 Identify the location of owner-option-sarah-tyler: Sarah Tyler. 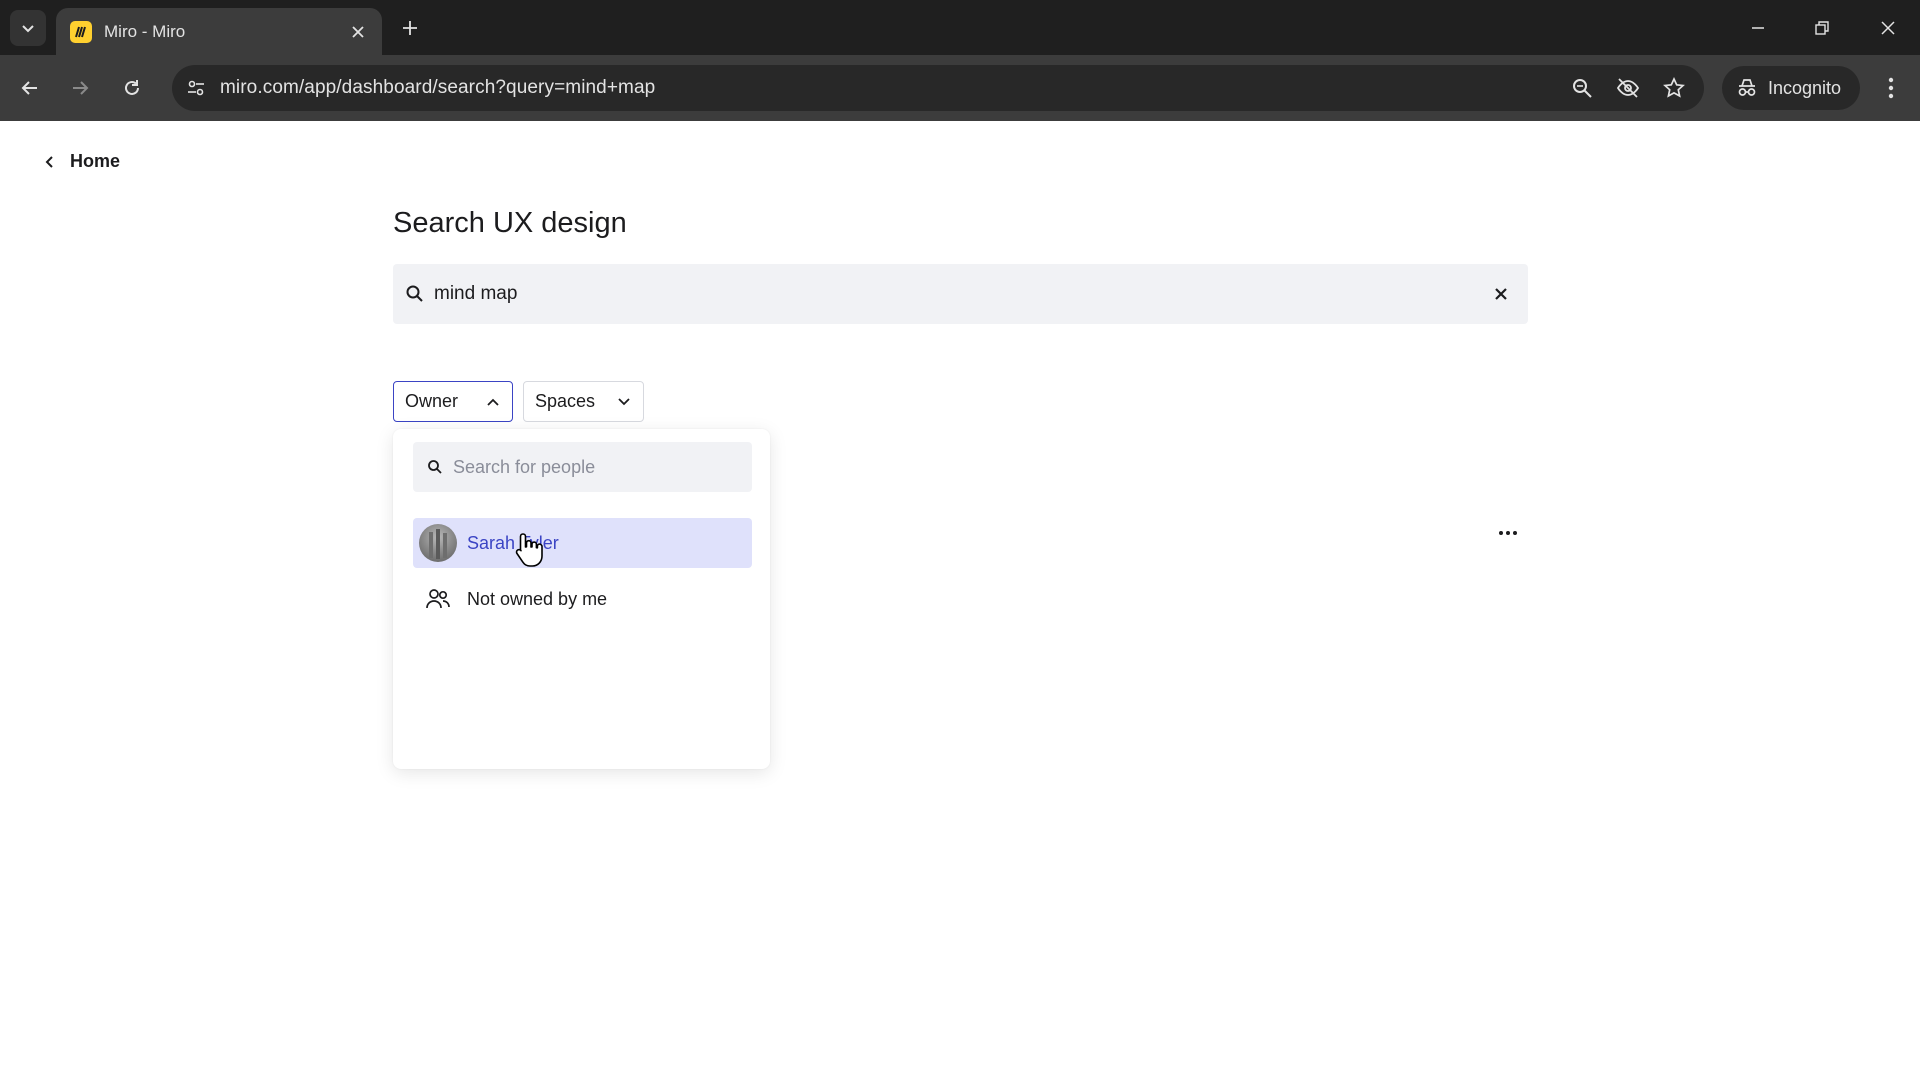
(582, 543).